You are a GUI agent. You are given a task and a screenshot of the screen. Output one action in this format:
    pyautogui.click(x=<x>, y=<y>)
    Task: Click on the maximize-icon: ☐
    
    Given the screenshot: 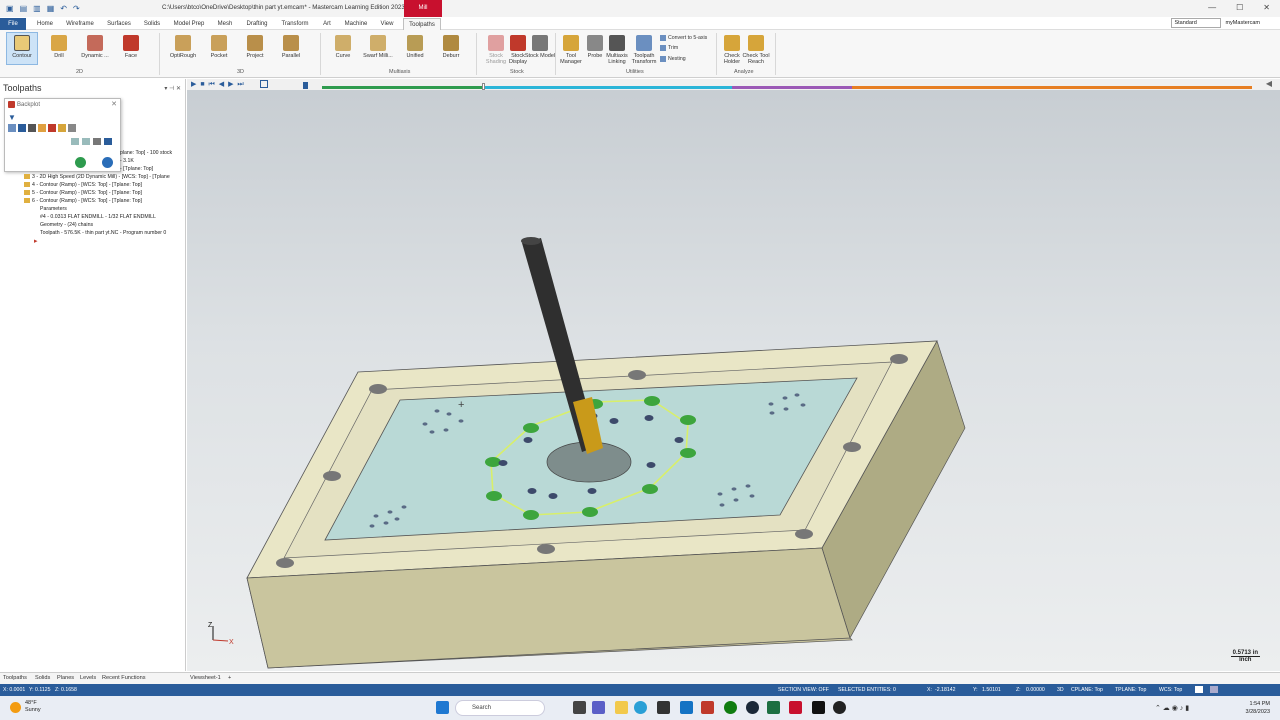 What is the action you would take?
    pyautogui.click(x=1239, y=7)
    